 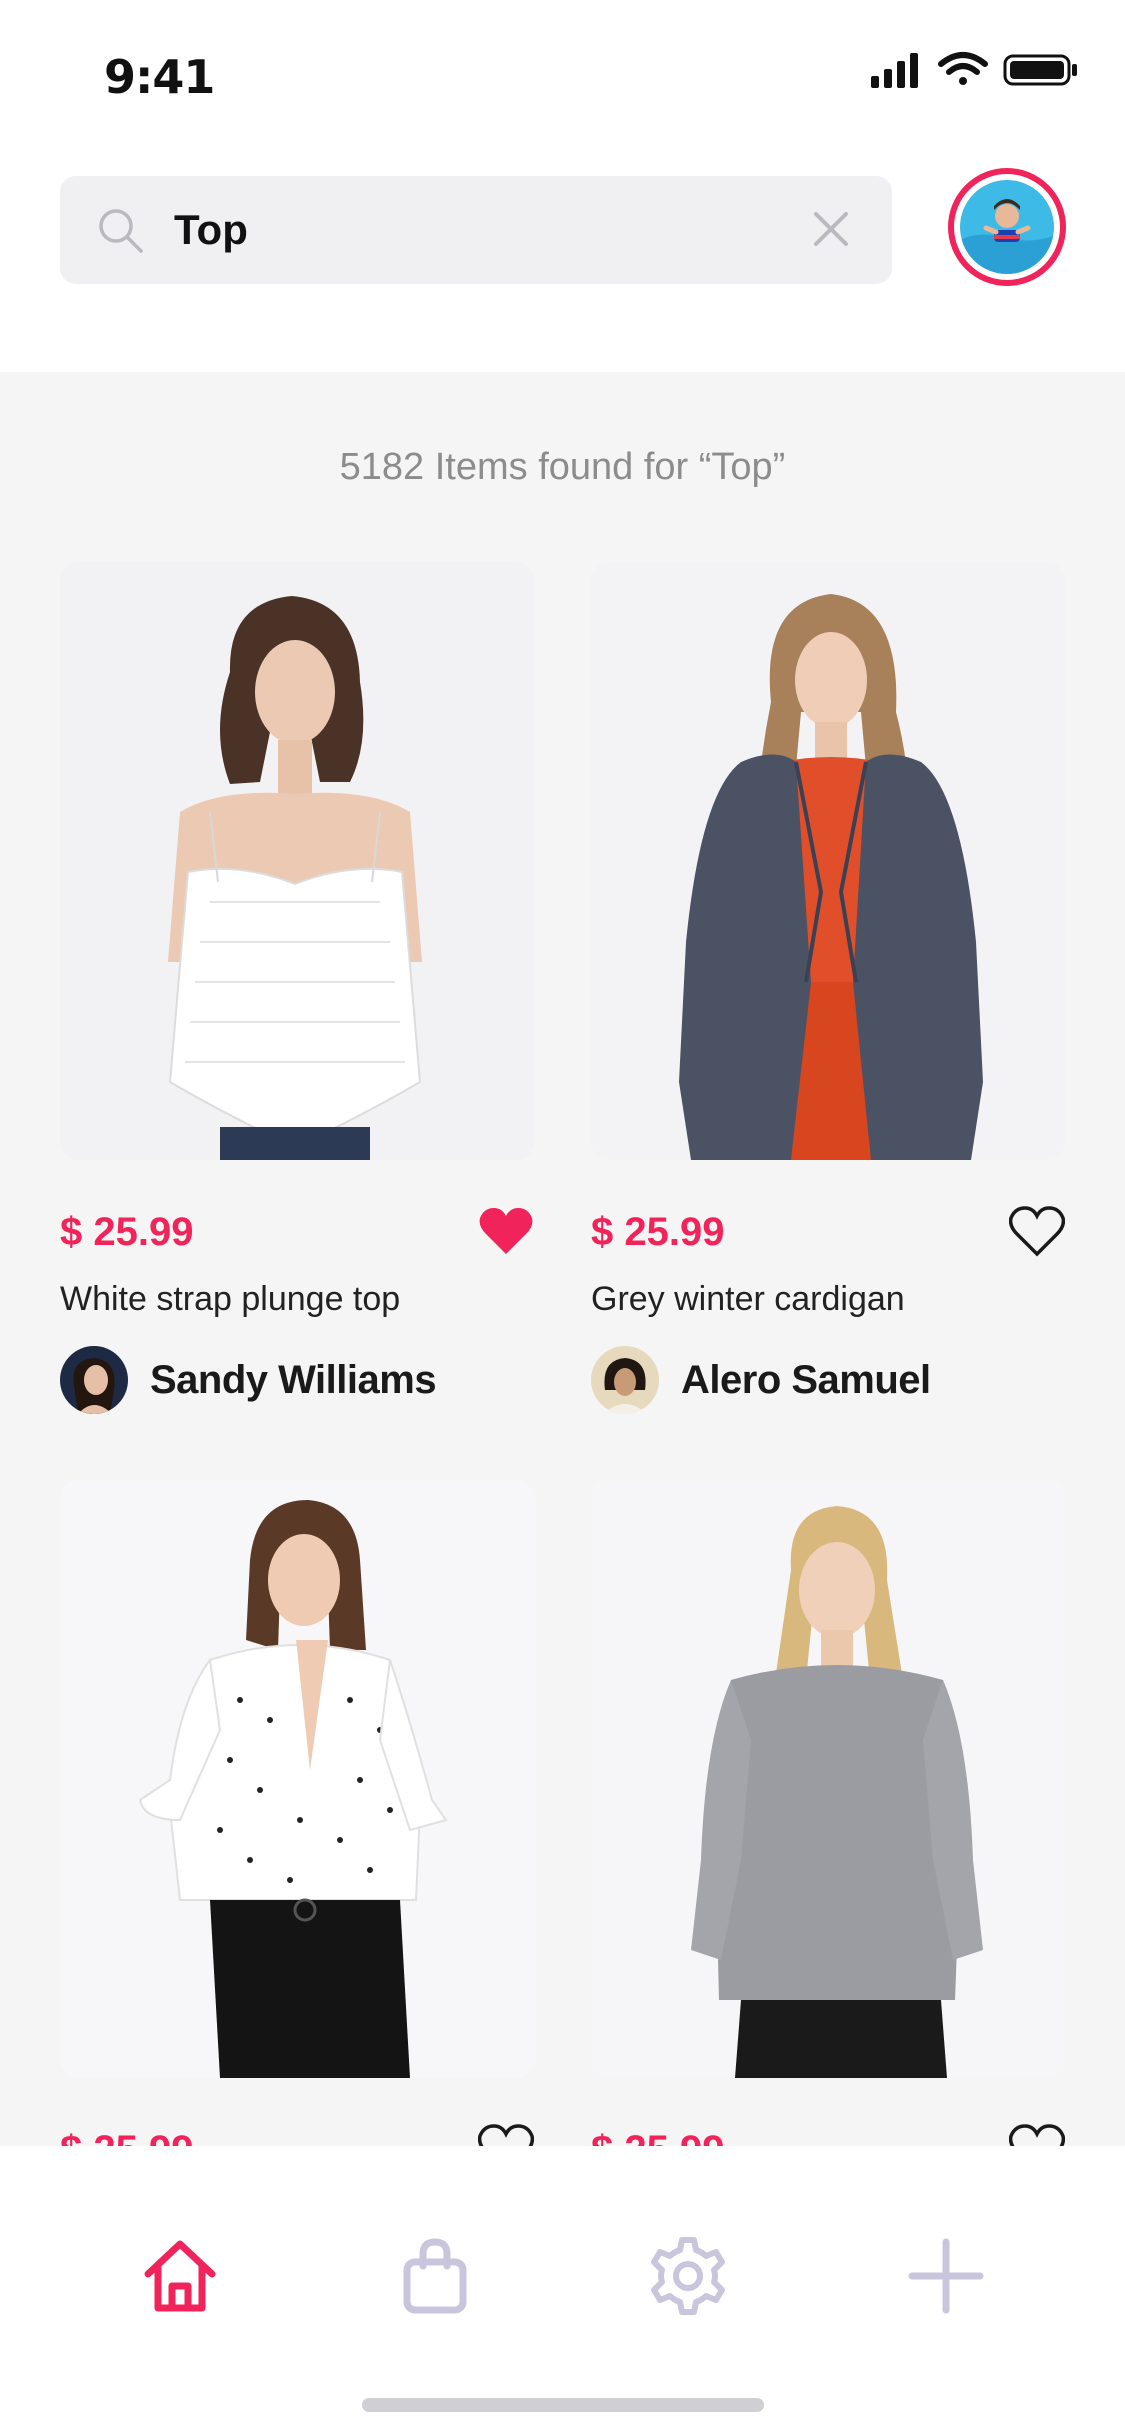 What do you see at coordinates (963, 68) in the screenshot?
I see `wifi-icon` at bounding box center [963, 68].